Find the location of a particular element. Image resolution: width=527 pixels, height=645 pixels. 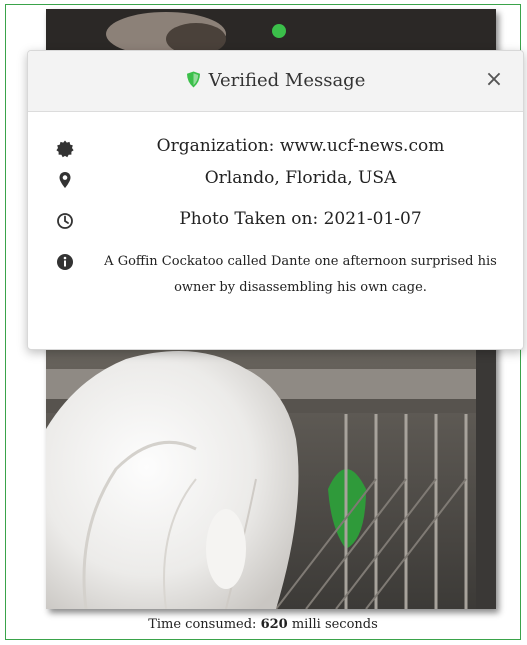

modal-title-text: Verified Message is located at coordinates (287, 80).